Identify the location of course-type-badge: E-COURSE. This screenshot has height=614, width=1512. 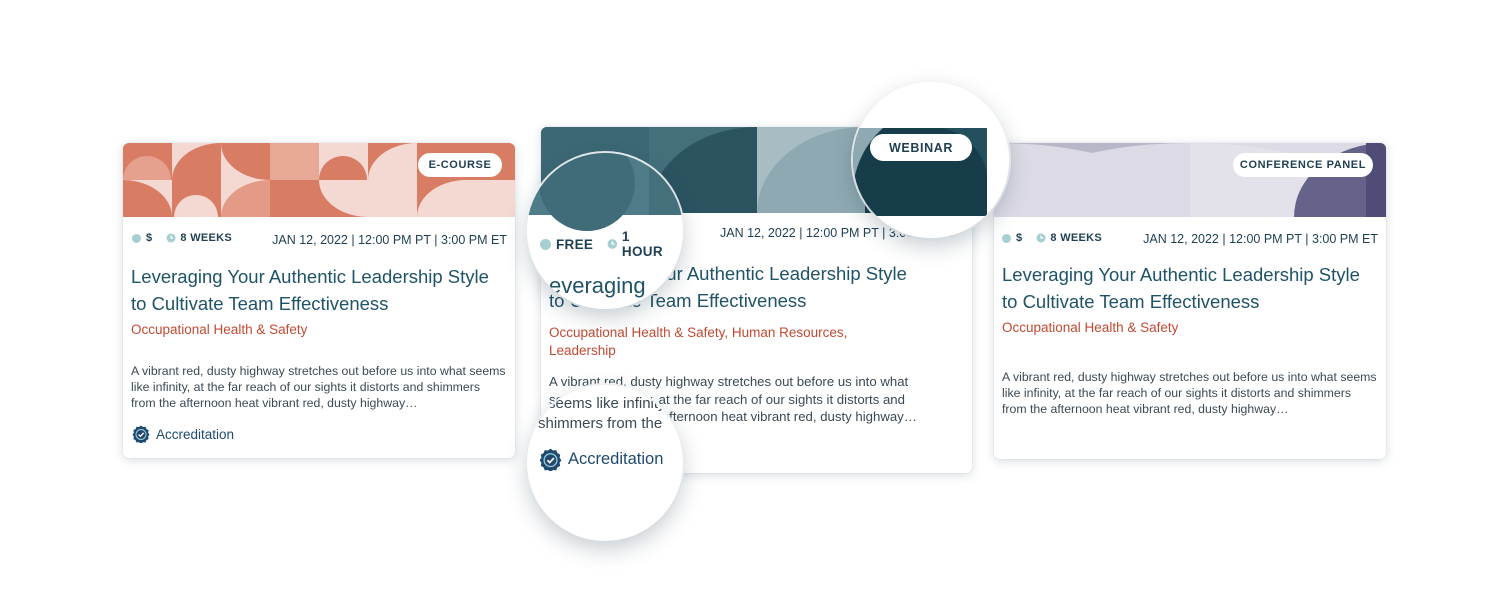
(460, 165).